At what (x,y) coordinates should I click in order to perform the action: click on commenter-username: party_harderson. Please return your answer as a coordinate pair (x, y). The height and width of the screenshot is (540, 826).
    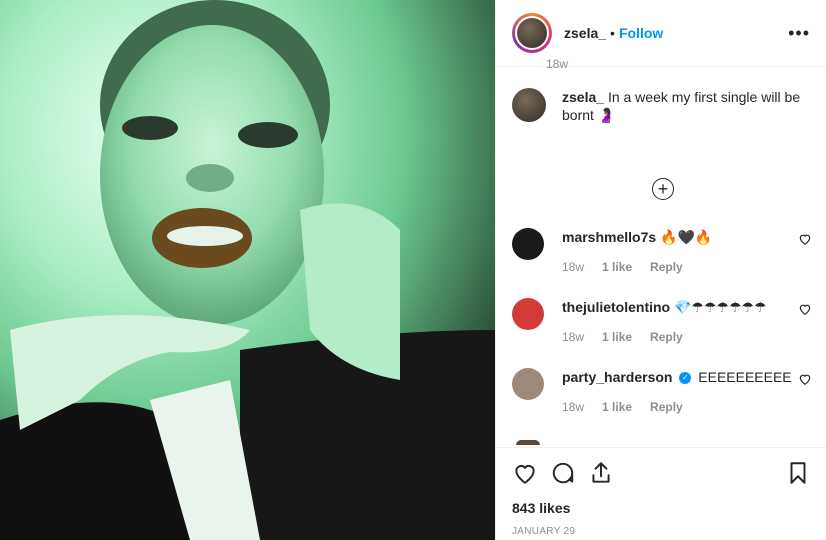
    Looking at the image, I should click on (617, 377).